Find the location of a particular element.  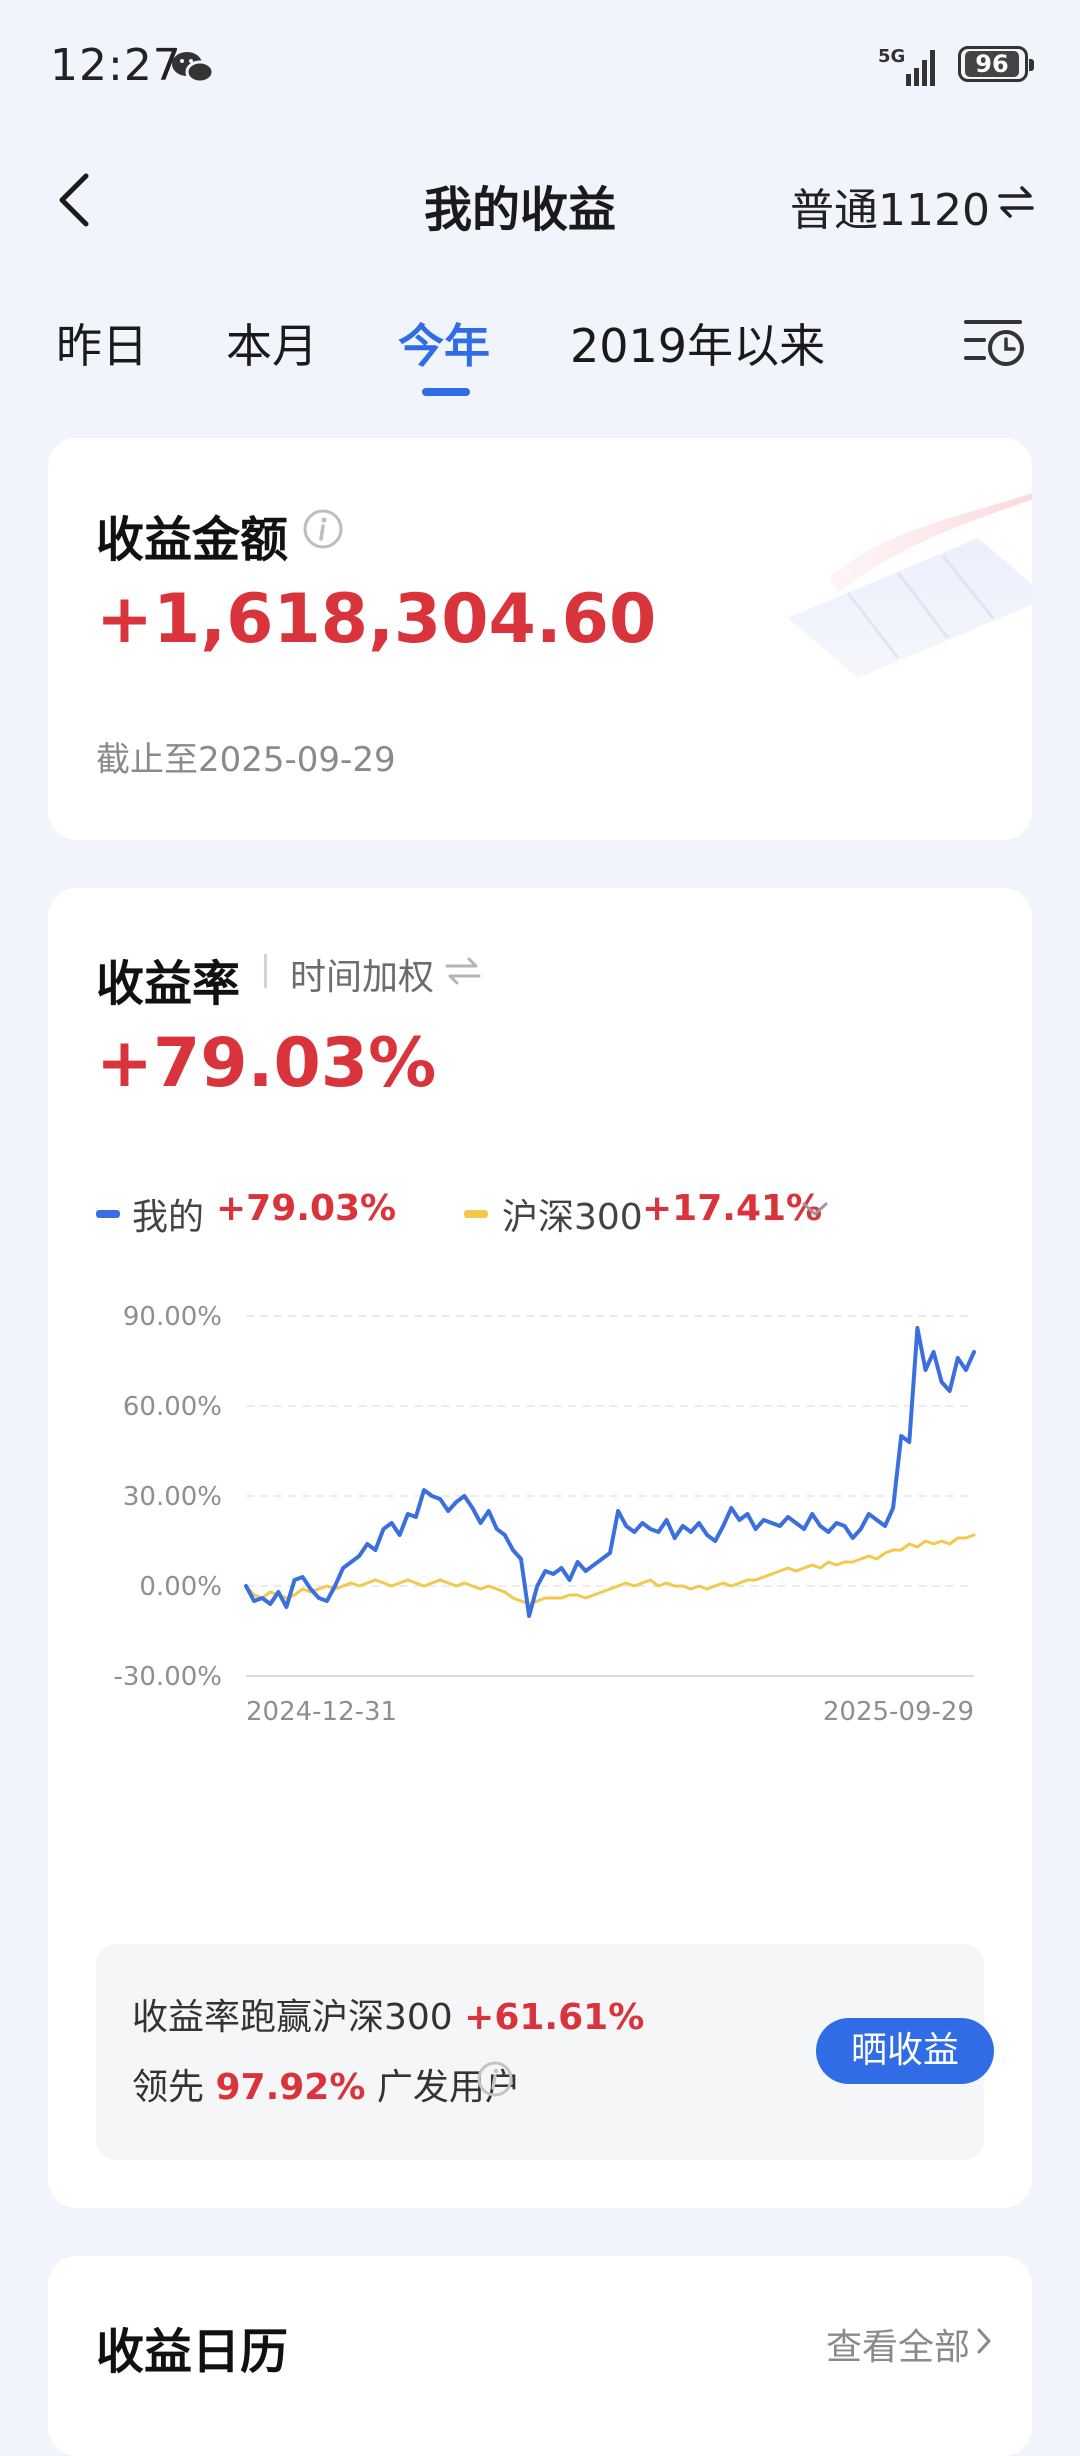

view-all-link: 查看全部 is located at coordinates (898, 2344).